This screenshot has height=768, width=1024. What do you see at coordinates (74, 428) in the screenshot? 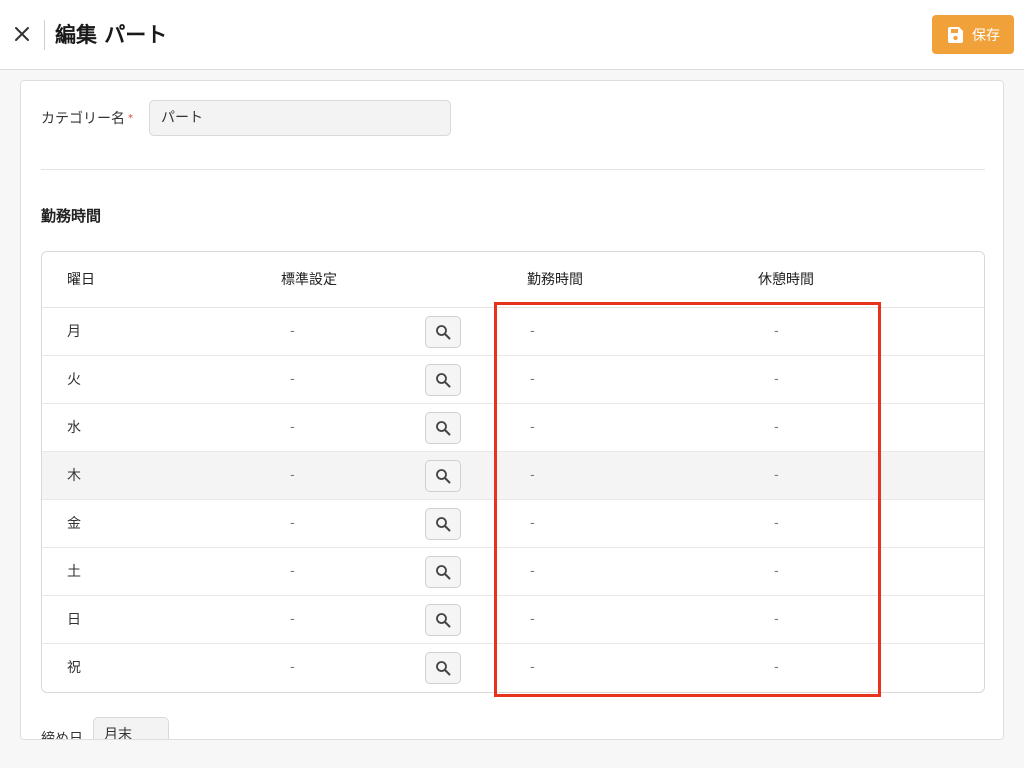
I see `day-cell: 水` at bounding box center [74, 428].